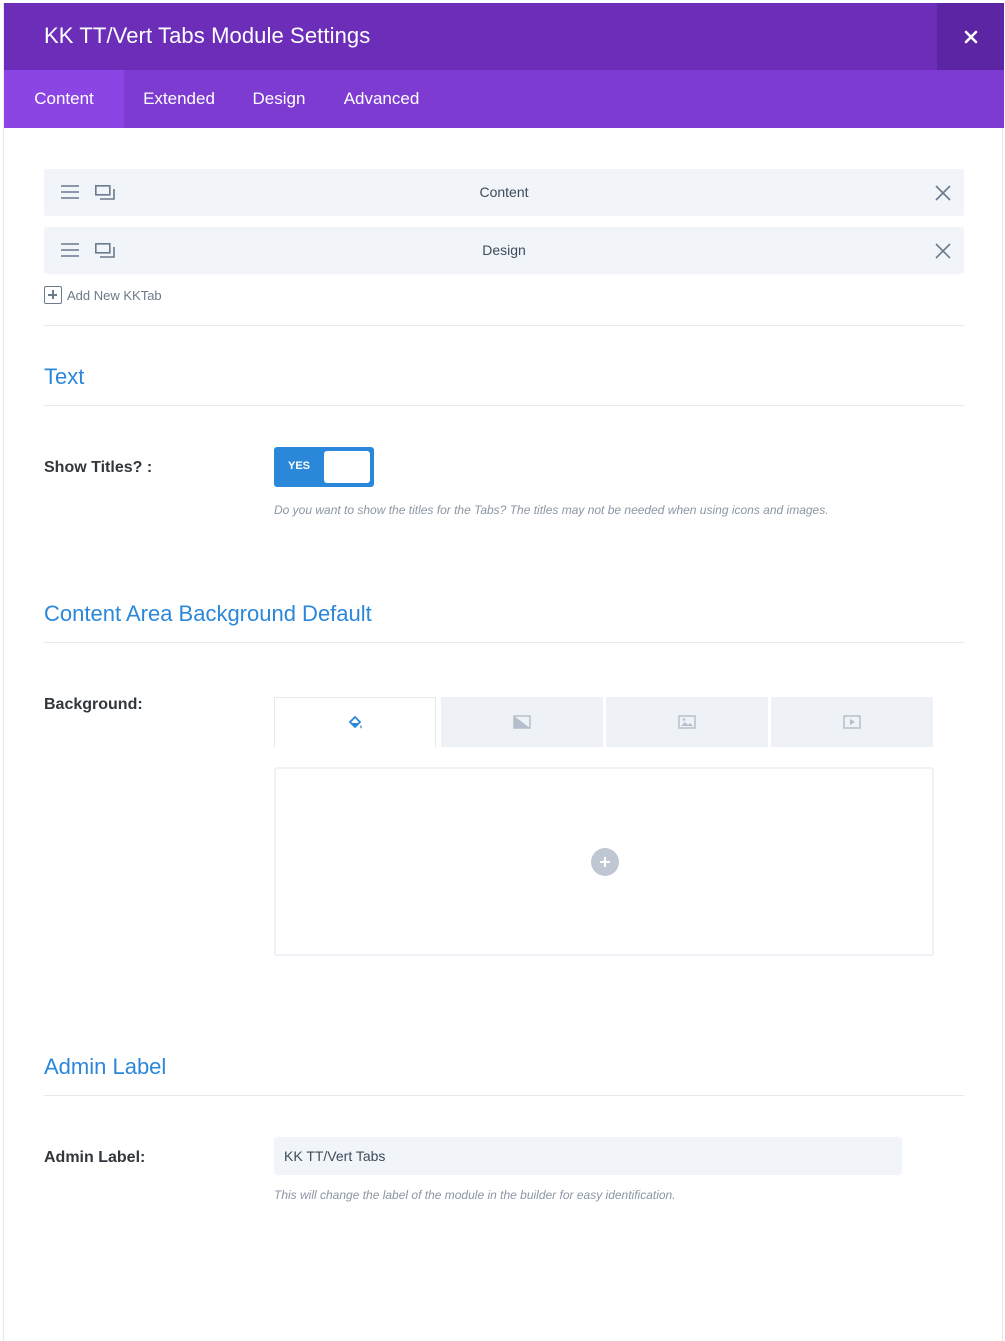  What do you see at coordinates (299, 466) in the screenshot?
I see `toggle-yes-label: YES` at bounding box center [299, 466].